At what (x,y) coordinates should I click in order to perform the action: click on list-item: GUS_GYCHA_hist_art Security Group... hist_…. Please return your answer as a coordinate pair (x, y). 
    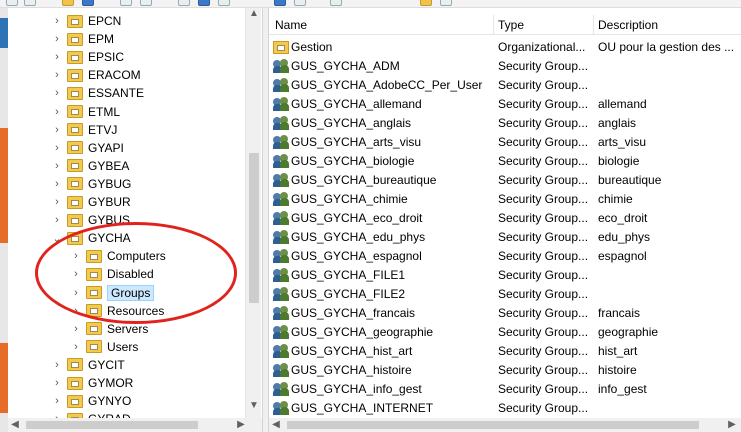
    Looking at the image, I should click on (505, 351).